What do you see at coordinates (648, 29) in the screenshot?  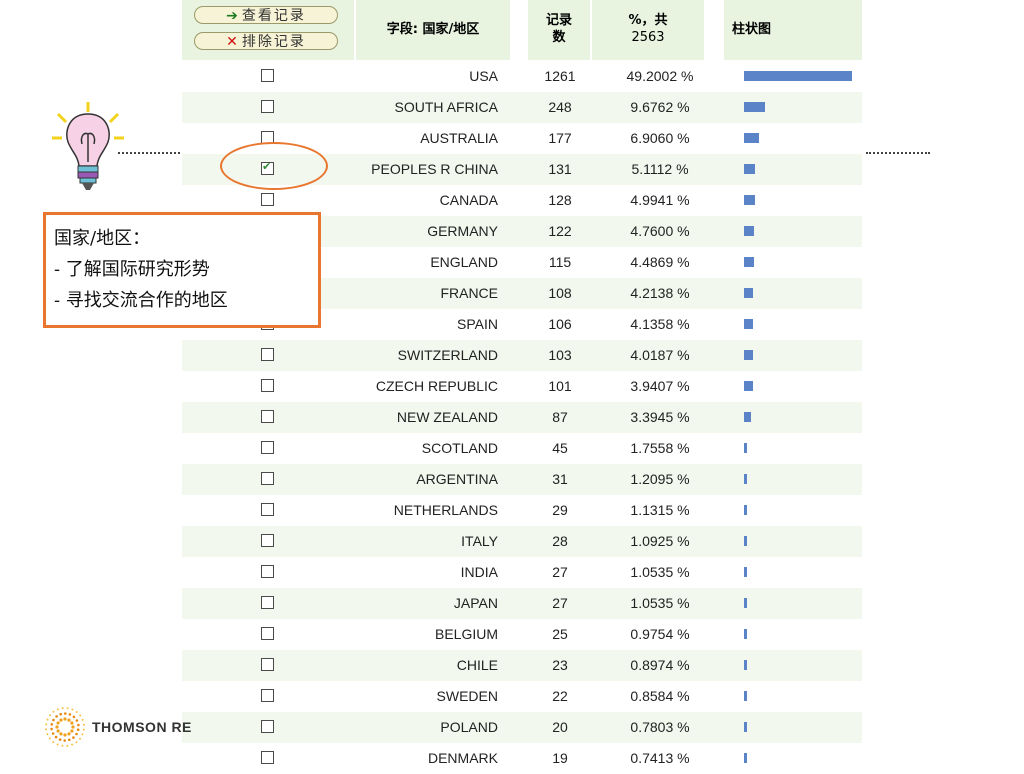 I see `header-pct: %，共 2563` at bounding box center [648, 29].